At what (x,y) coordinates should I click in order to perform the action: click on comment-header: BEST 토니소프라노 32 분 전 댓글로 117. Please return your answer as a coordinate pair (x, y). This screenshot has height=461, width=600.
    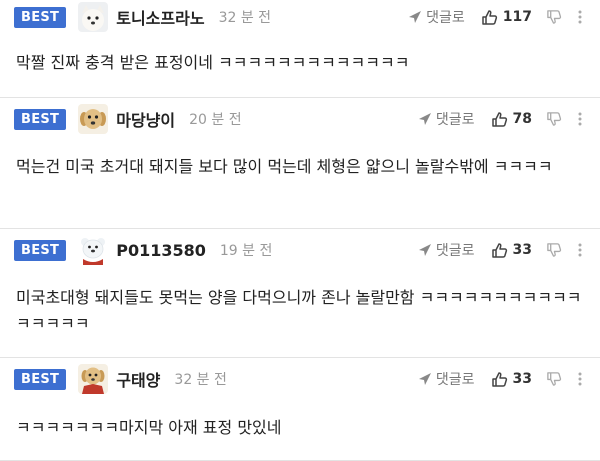
    Looking at the image, I should click on (300, 17).